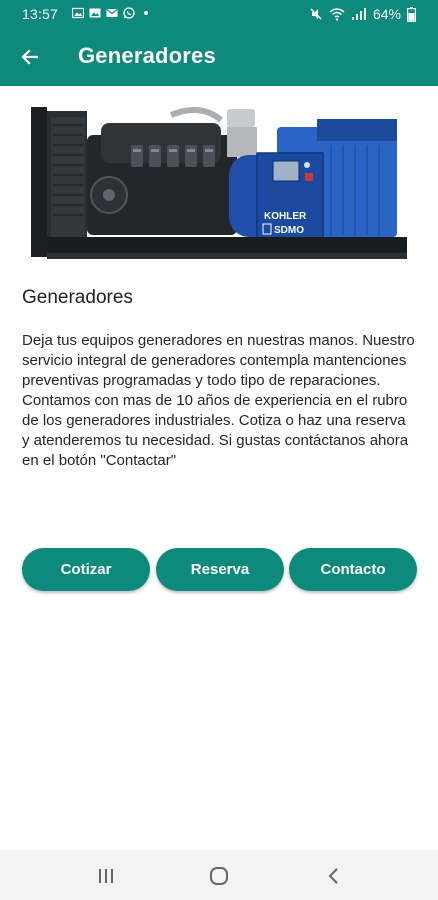  Describe the element at coordinates (337, 14) in the screenshot. I see `wifi-icon` at that location.